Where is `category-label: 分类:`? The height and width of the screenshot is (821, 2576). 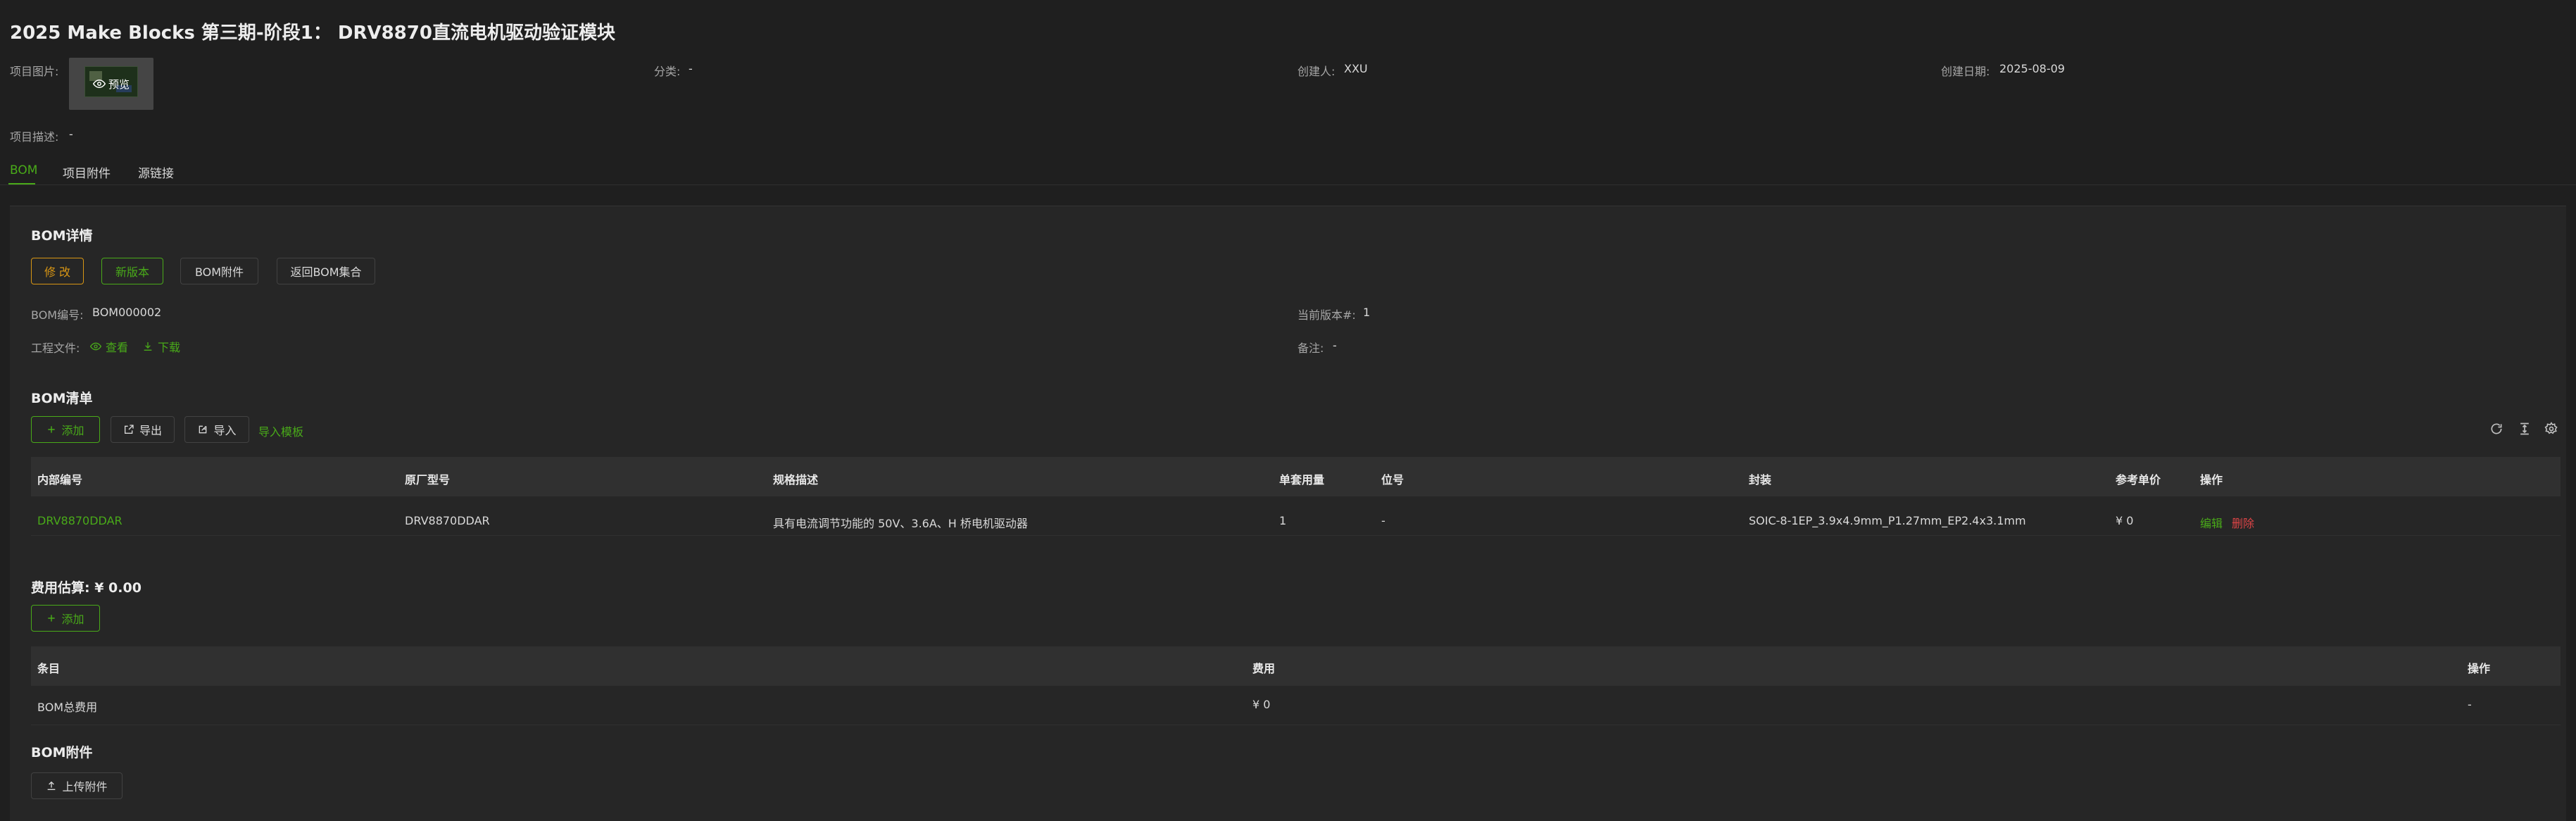
category-label: 分类: is located at coordinates (667, 71).